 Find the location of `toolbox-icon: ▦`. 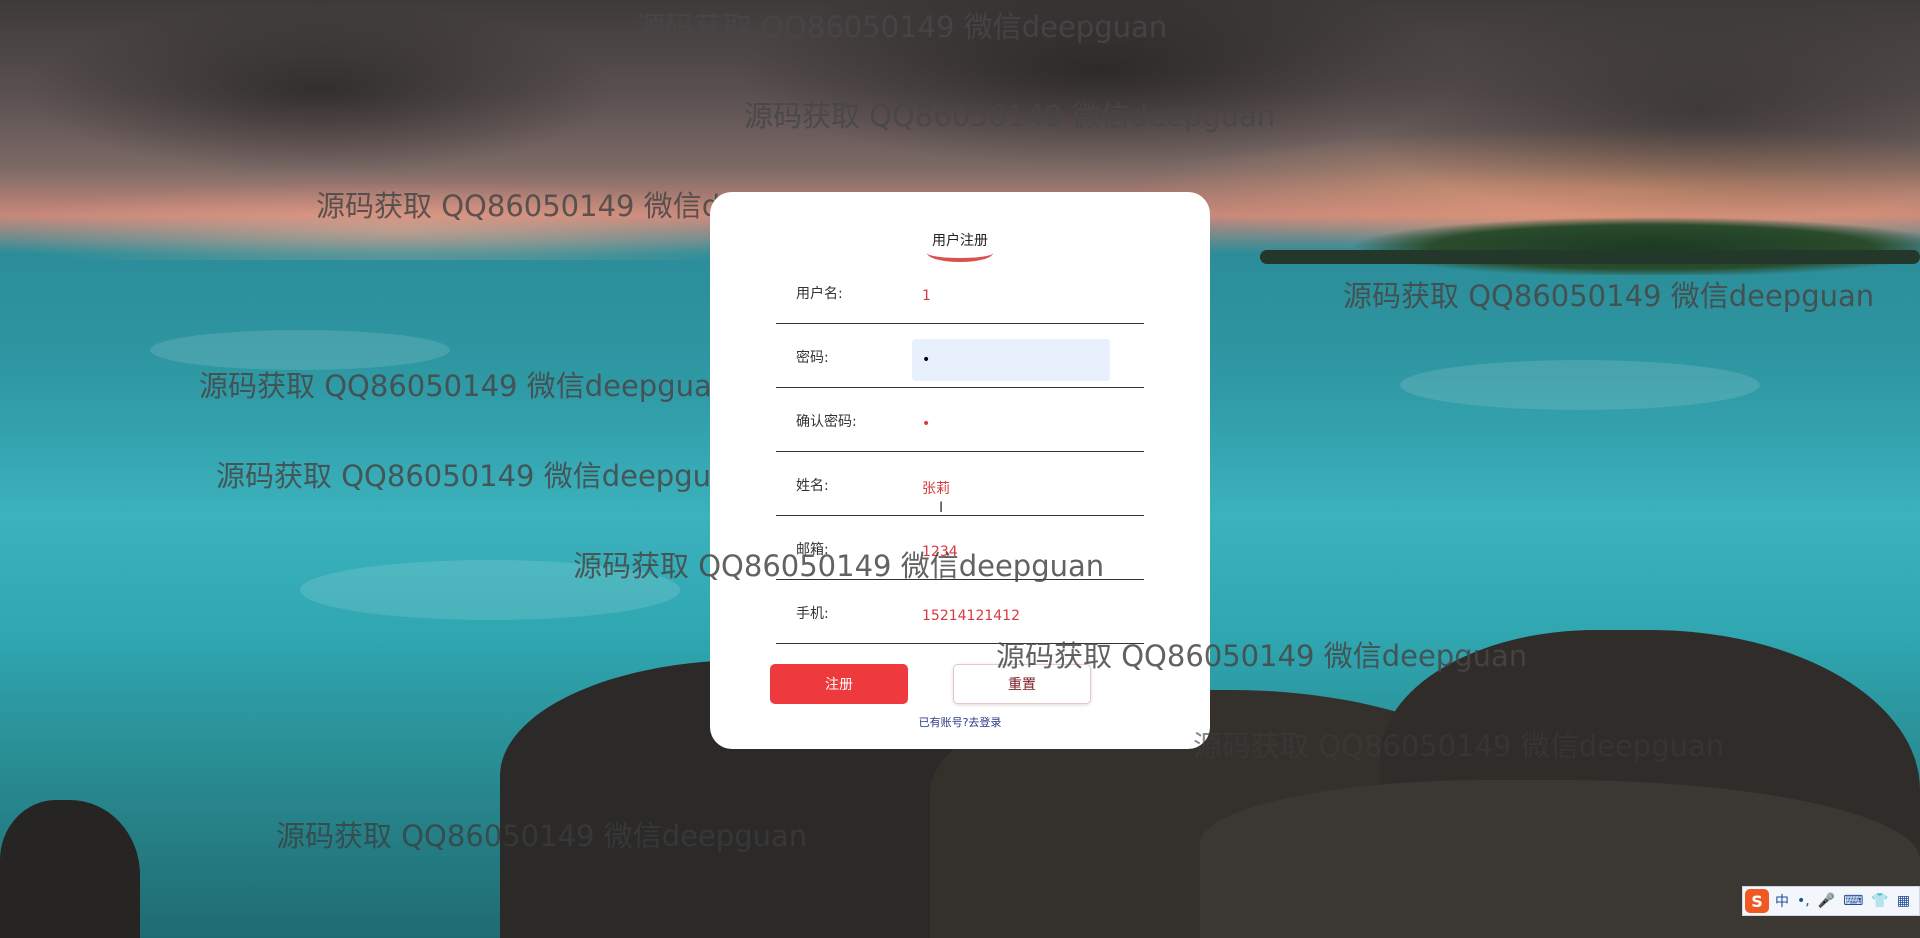

toolbox-icon: ▦ is located at coordinates (1903, 901).